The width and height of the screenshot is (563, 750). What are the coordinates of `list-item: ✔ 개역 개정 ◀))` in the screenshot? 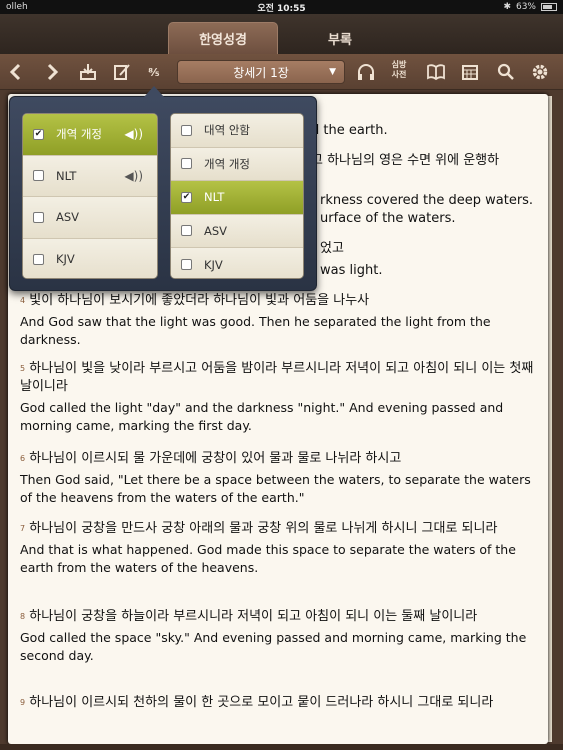 It's located at (90, 135).